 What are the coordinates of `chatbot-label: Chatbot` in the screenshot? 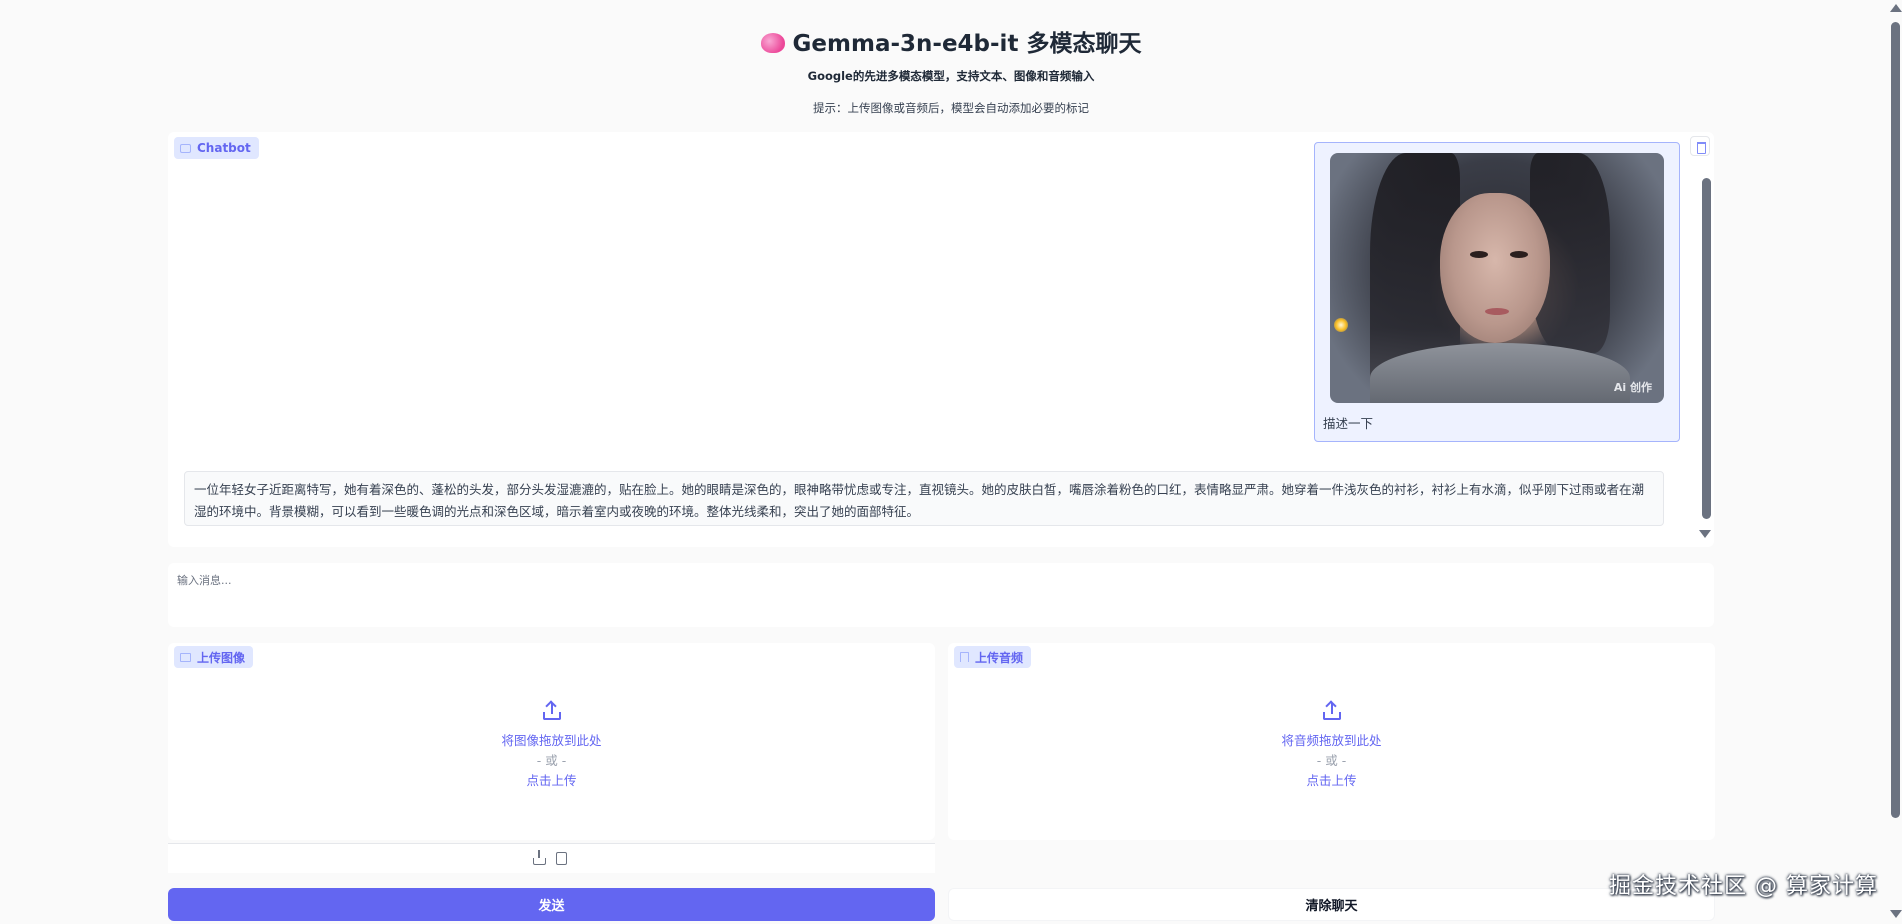 It's located at (216, 148).